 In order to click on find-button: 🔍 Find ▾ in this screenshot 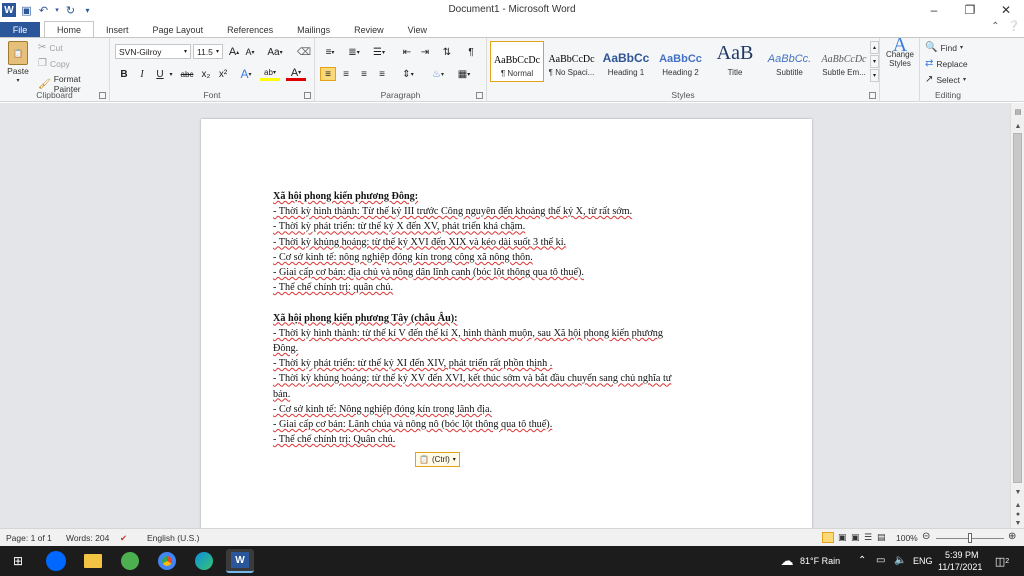, I will do `click(944, 47)`.